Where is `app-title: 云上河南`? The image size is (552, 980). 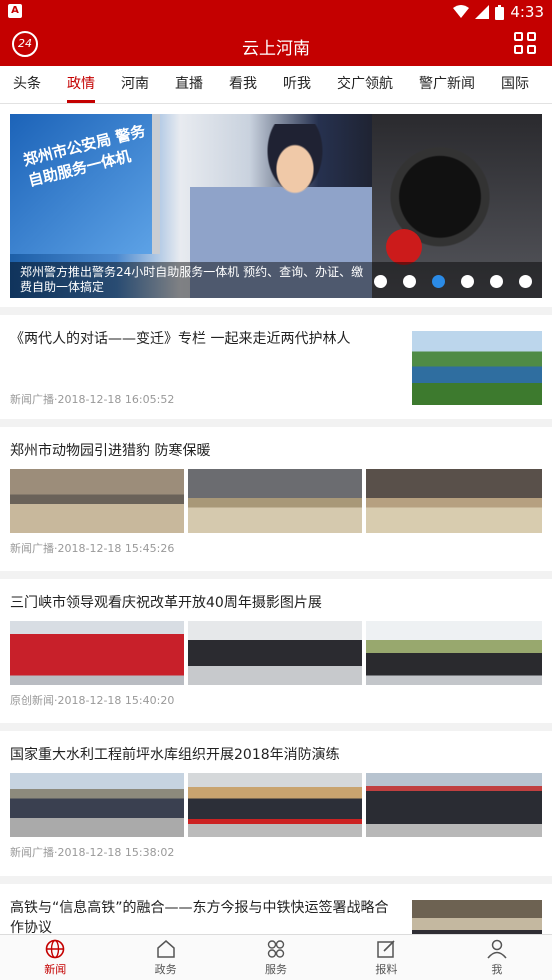 app-title: 云上河南 is located at coordinates (276, 49).